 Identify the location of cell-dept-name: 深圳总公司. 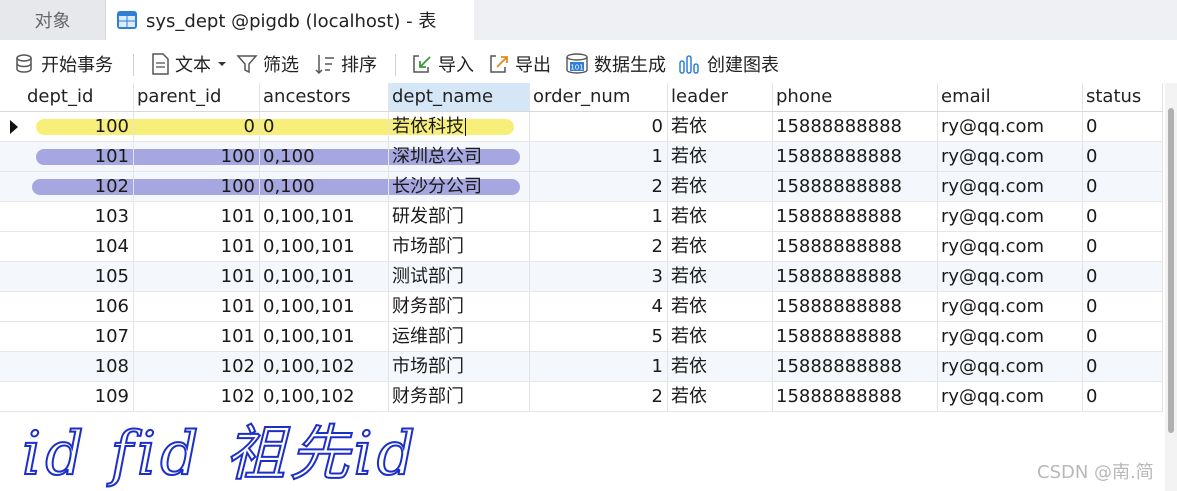
(459, 156).